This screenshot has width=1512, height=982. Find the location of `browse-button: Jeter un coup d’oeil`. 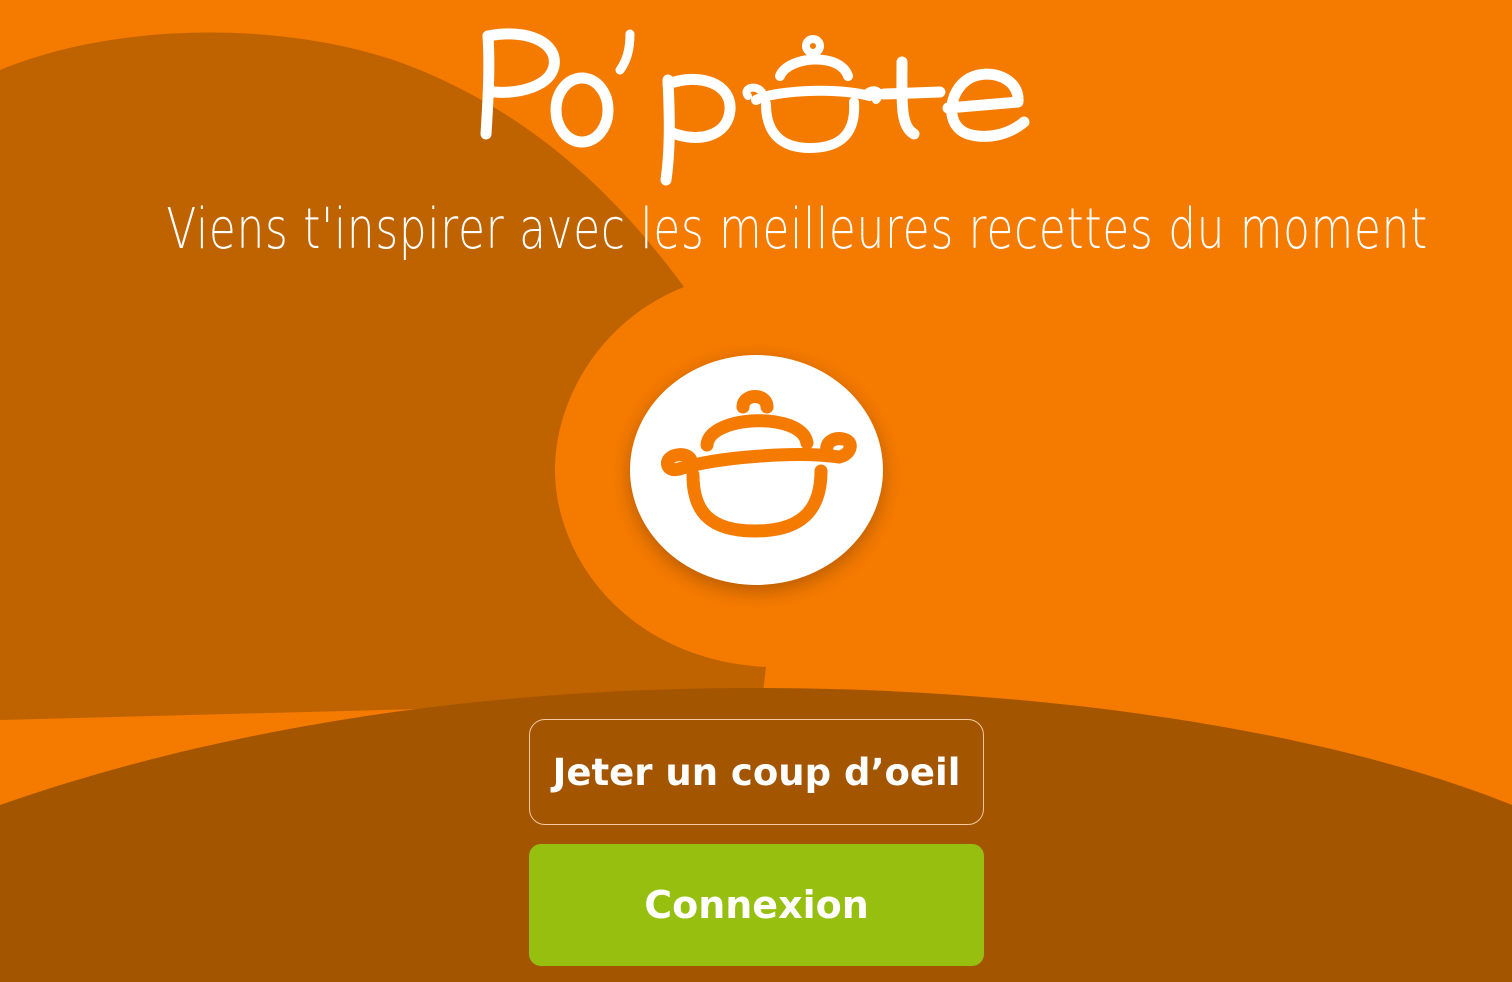

browse-button: Jeter un coup d’oeil is located at coordinates (756, 772).